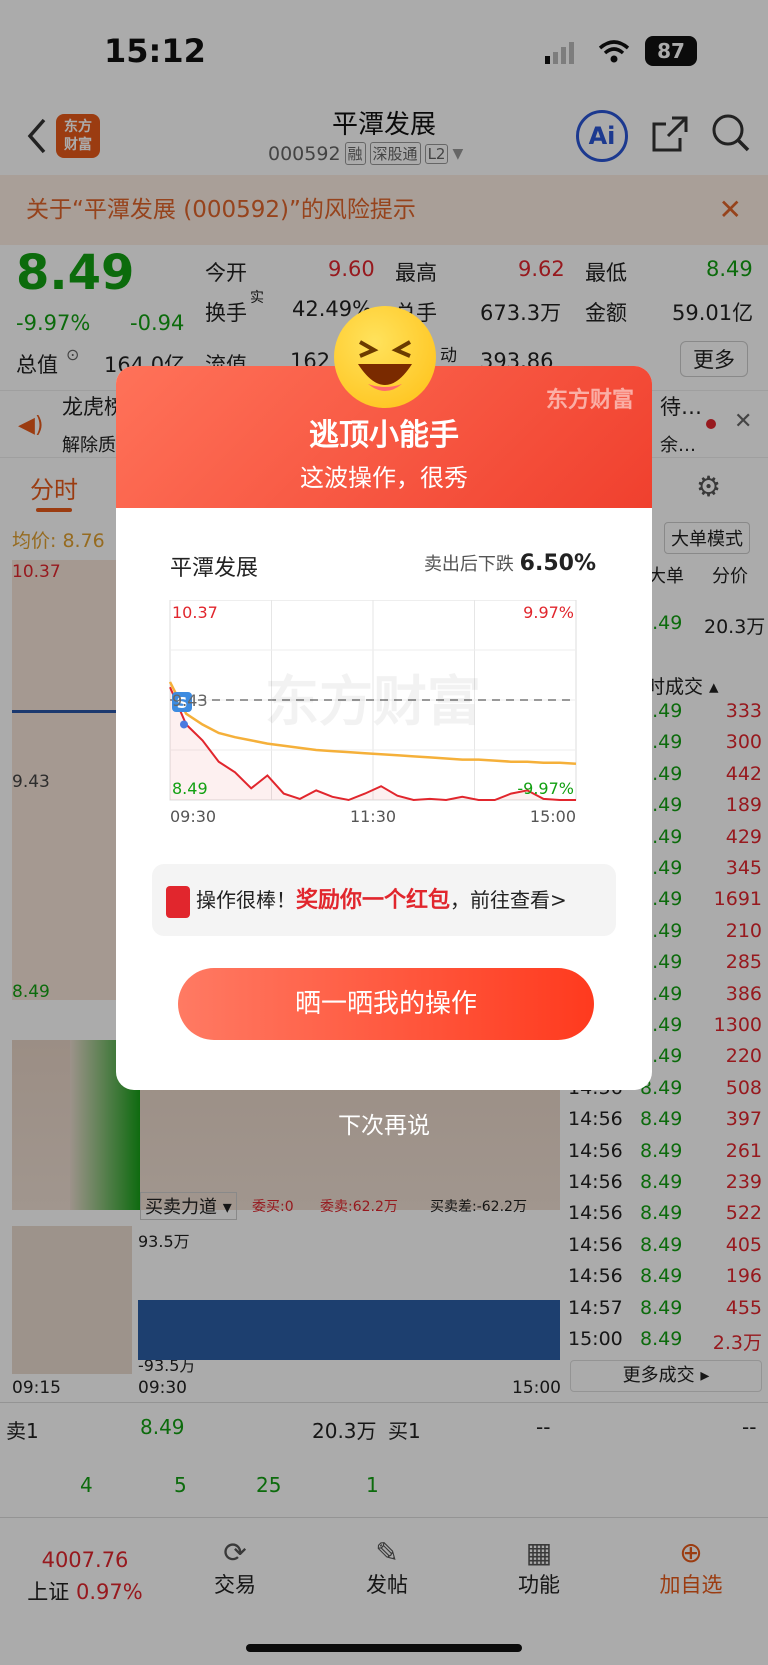  I want to click on reward-highlight: 奖励你一个红包, so click(373, 900).